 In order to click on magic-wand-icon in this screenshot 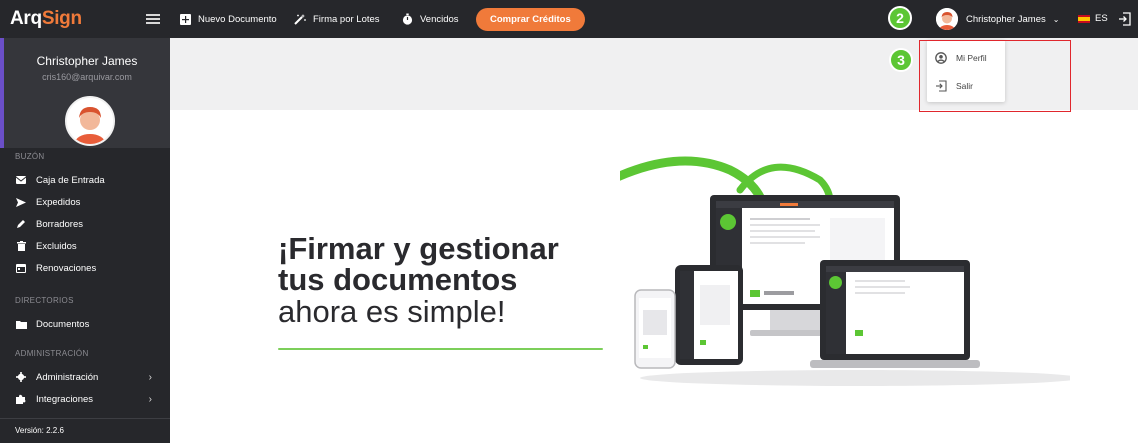, I will do `click(300, 19)`.